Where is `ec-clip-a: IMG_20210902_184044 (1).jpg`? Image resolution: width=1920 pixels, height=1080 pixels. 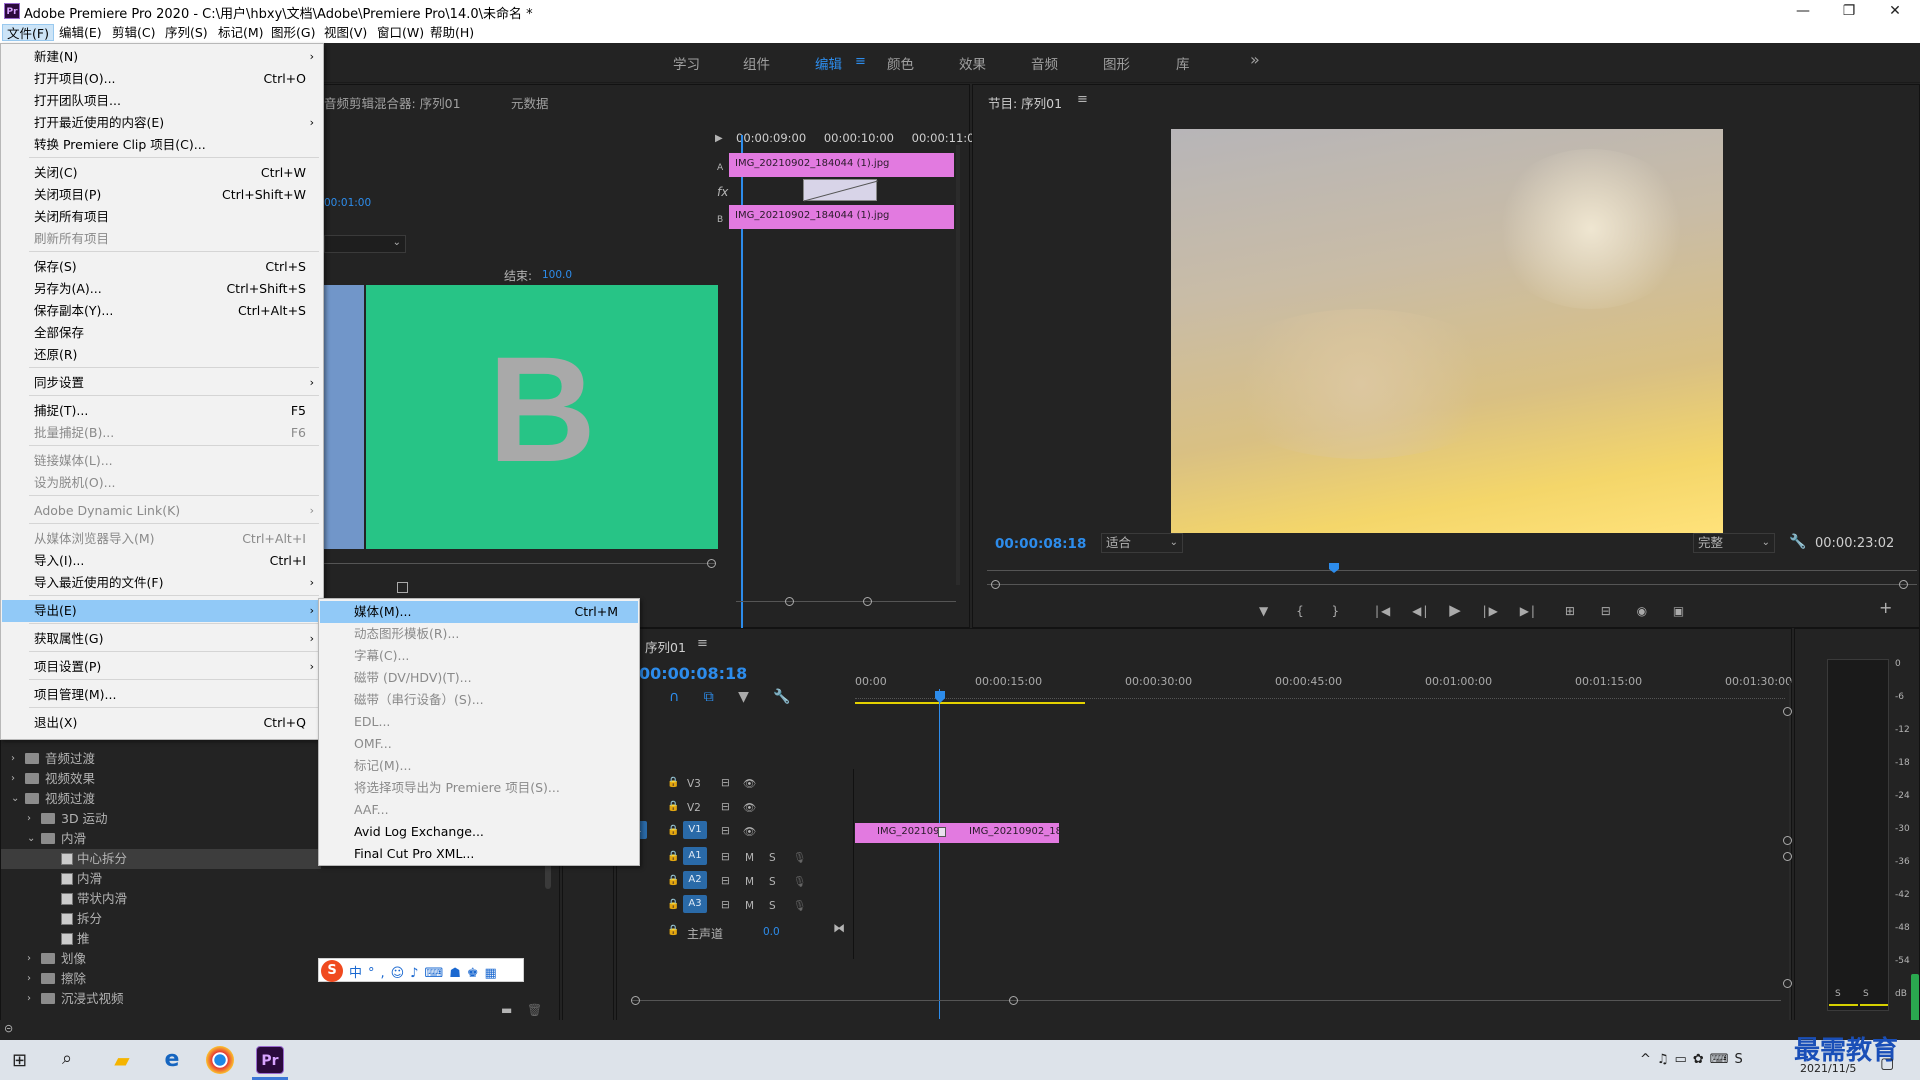
ec-clip-a: IMG_20210902_184044 (1).jpg is located at coordinates (841, 165).